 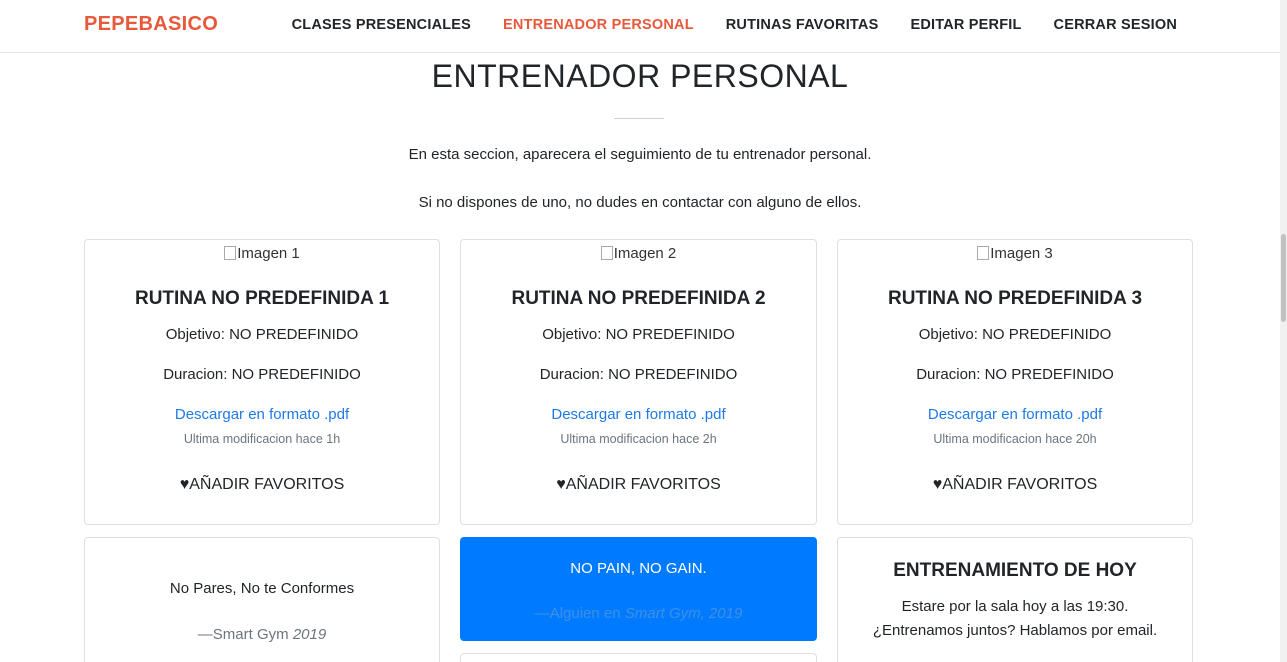 I want to click on nav-entrenador-personal: ENTRENADOR PERSONAL, so click(x=598, y=25).